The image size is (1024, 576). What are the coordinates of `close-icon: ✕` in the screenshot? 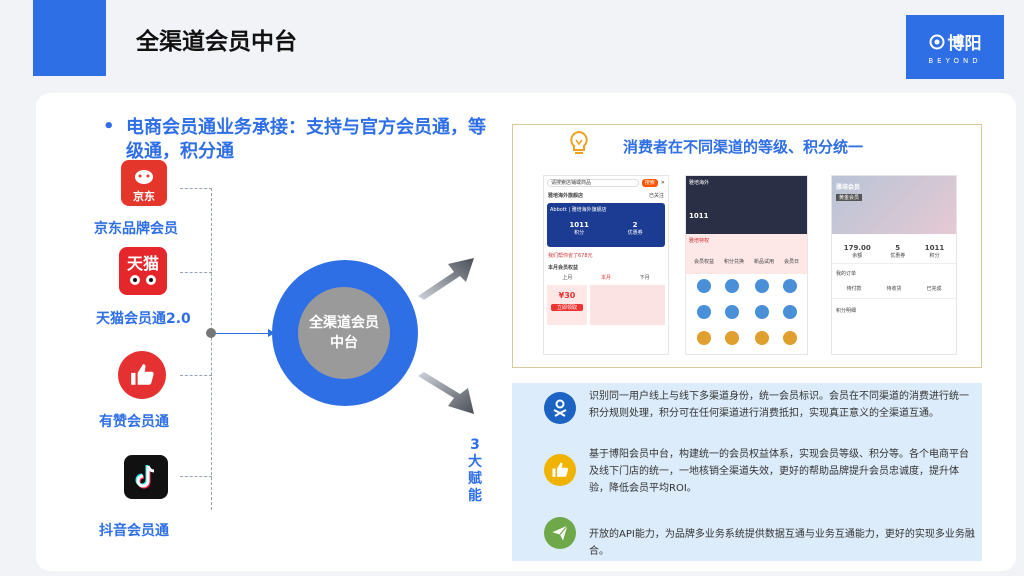 It's located at (663, 183).